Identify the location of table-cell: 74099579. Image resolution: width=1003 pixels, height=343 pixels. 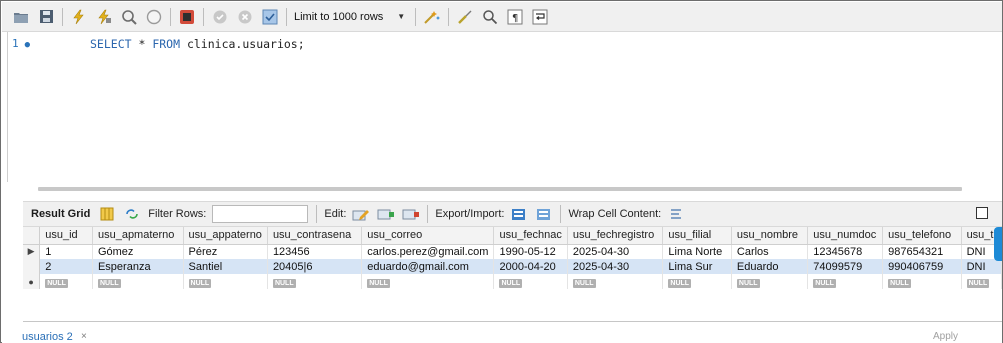
(845, 266).